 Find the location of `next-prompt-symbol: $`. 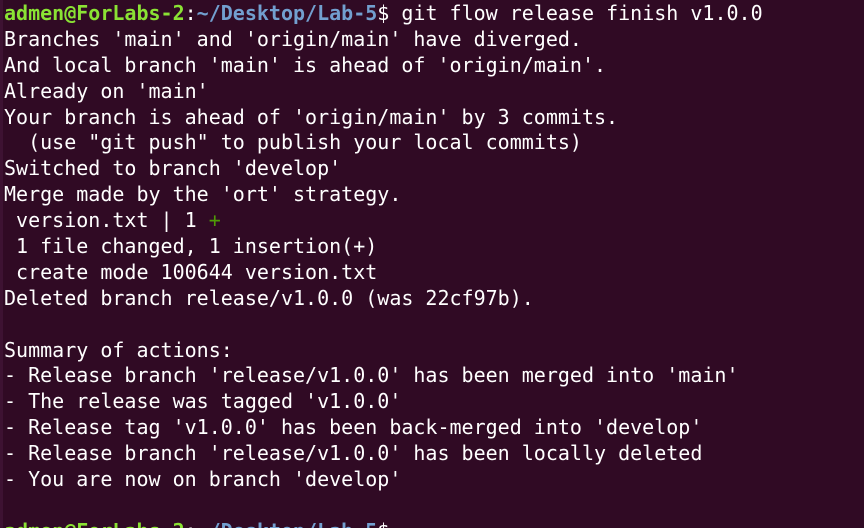

next-prompt-symbol: $ is located at coordinates (383, 523).